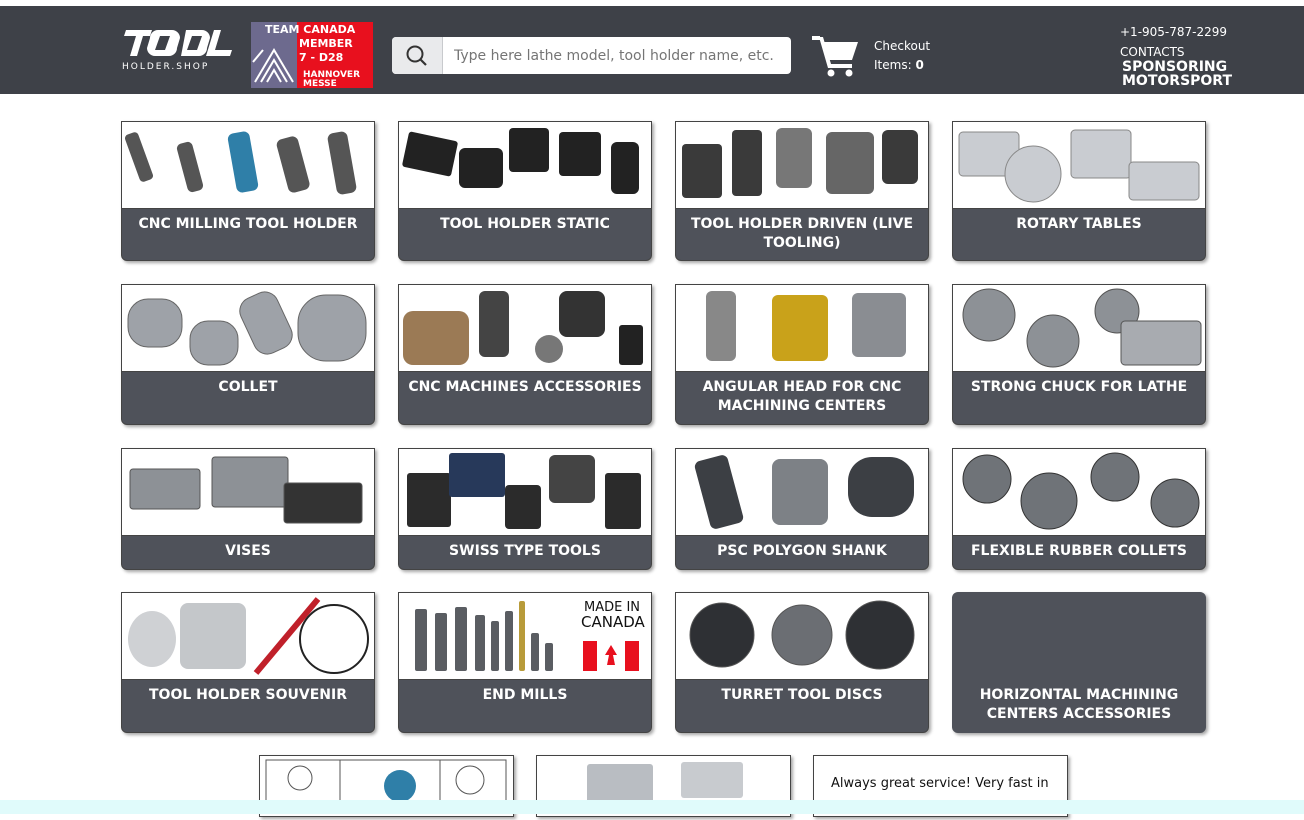  What do you see at coordinates (248, 224) in the screenshot?
I see `category-label: CNC MILLING TOOL HOLDER` at bounding box center [248, 224].